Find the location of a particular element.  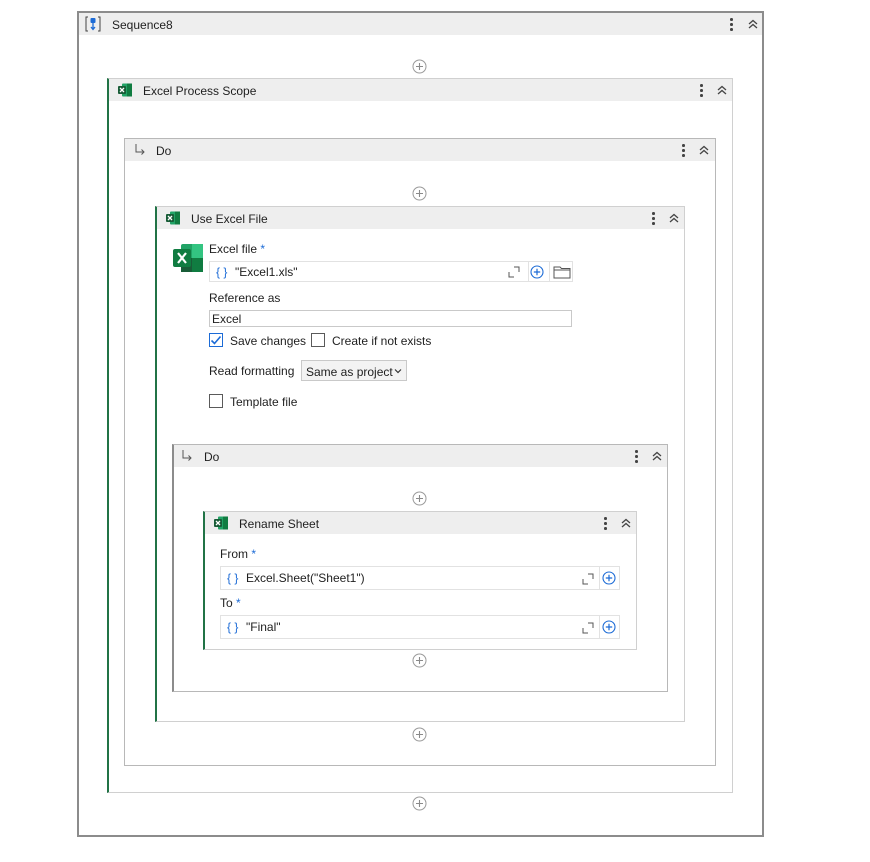

create-if-not-exists-label: Create if not exists is located at coordinates (382, 341).